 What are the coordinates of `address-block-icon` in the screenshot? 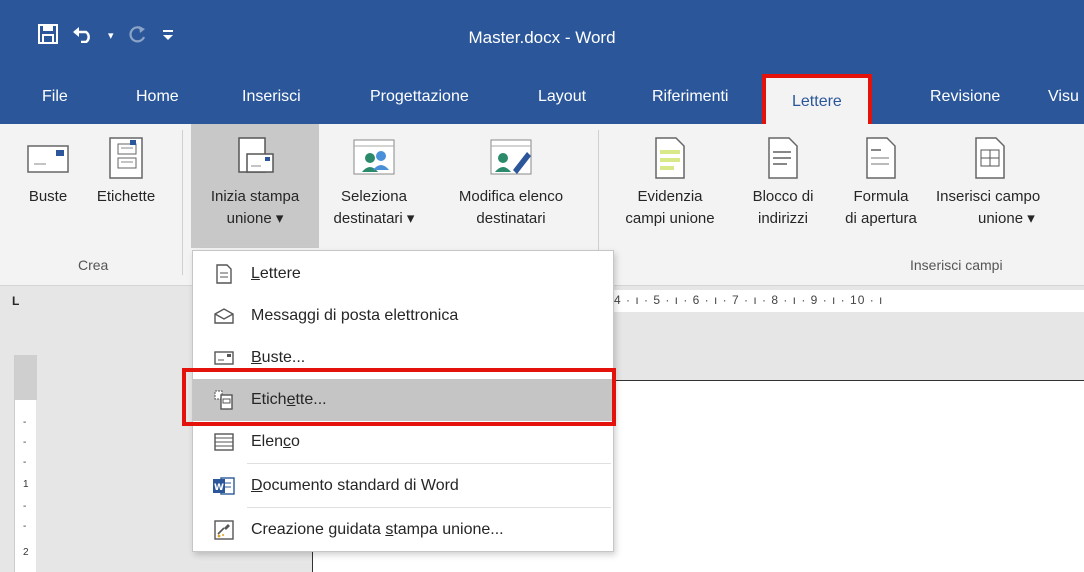 It's located at (783, 158).